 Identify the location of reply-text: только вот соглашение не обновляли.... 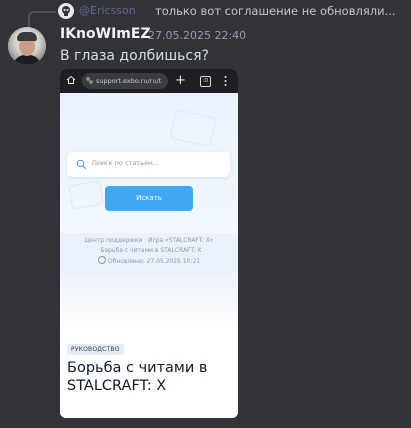
(283, 11).